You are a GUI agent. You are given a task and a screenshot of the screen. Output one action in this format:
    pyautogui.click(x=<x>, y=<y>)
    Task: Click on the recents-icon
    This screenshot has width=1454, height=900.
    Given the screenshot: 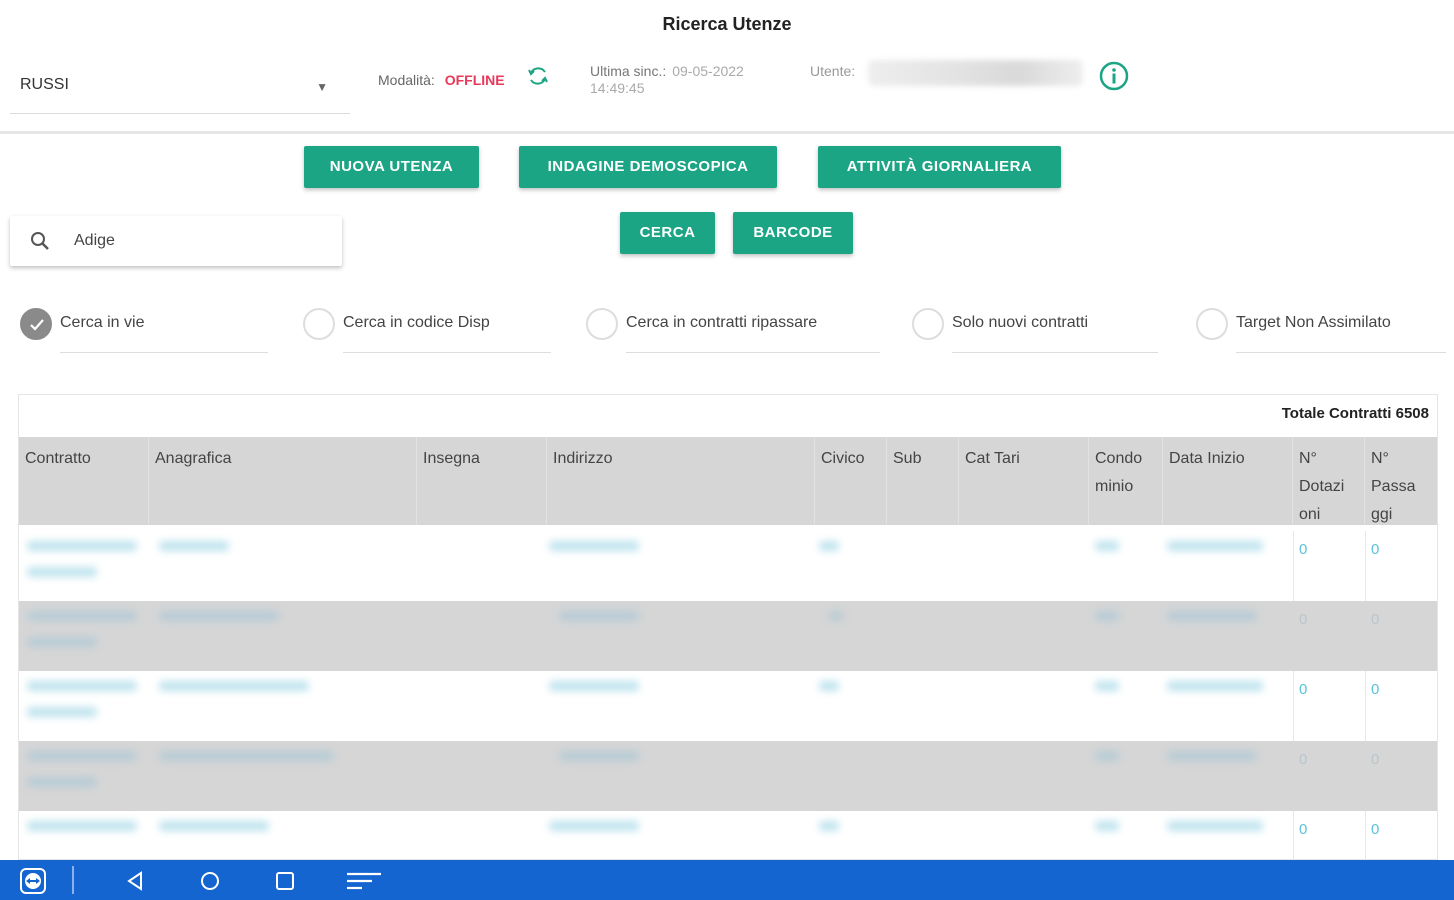 What is the action you would take?
    pyautogui.click(x=285, y=881)
    